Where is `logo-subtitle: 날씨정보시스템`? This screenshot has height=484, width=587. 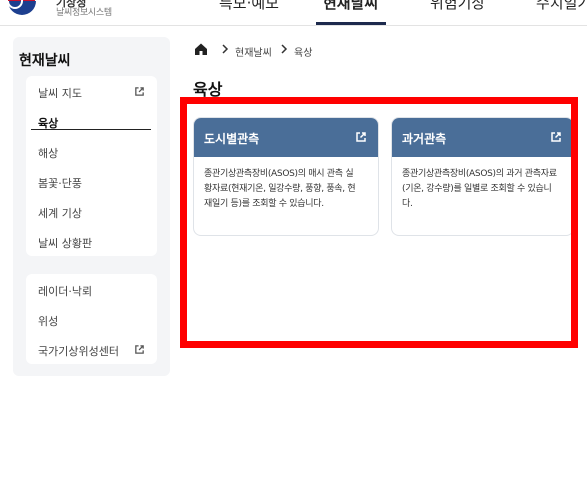
logo-subtitle: 날씨정보시스템 is located at coordinates (84, 13).